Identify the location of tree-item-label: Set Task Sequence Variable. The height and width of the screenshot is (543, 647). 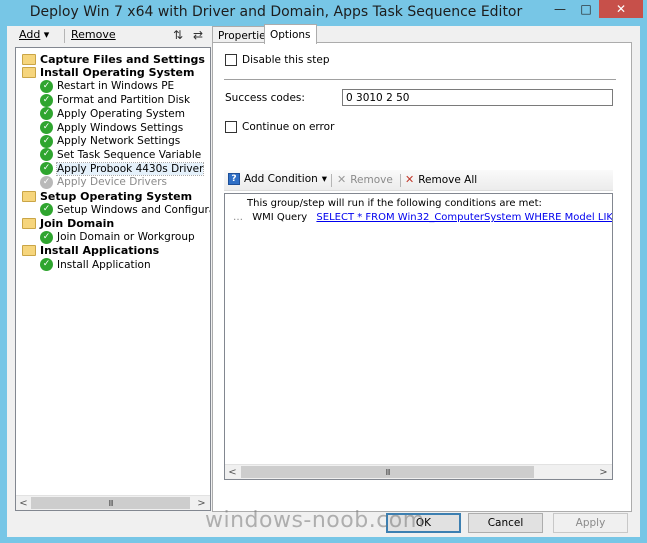
(129, 154).